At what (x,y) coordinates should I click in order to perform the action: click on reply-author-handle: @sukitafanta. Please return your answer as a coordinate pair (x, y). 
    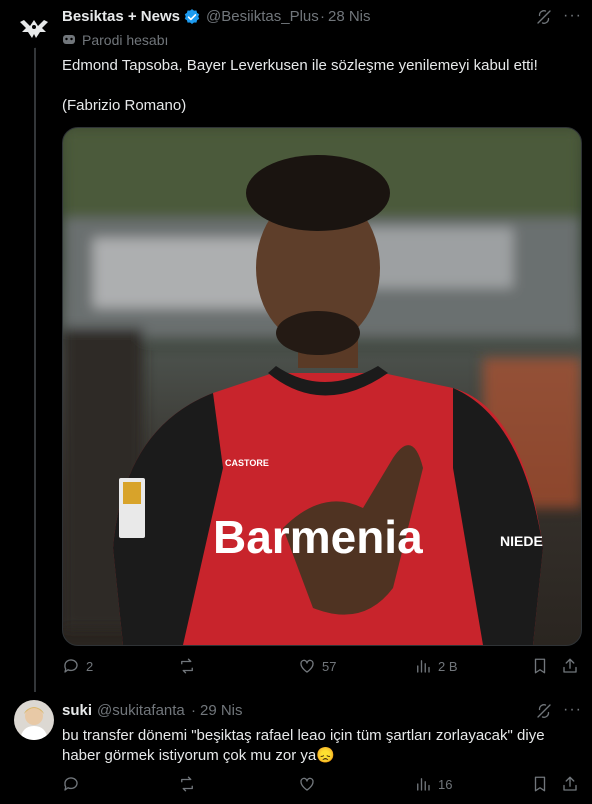
    Looking at the image, I should click on (141, 710).